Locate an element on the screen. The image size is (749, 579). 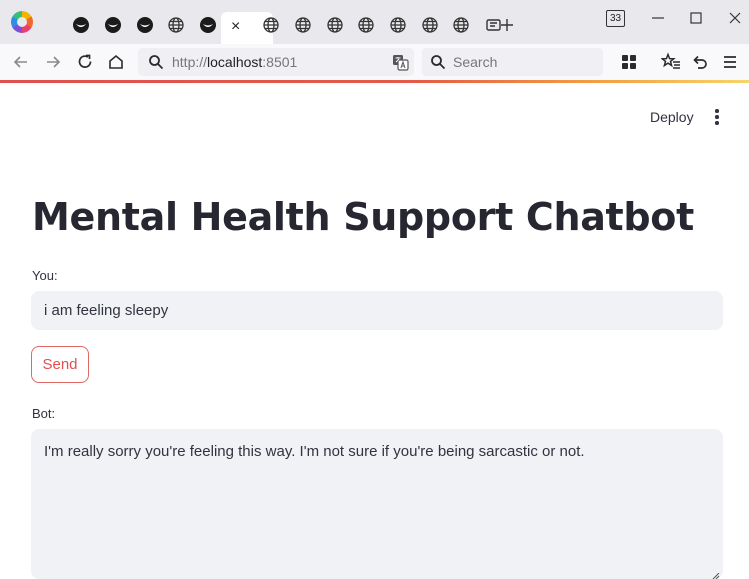
search-placeholder: Search is located at coordinates (475, 62).